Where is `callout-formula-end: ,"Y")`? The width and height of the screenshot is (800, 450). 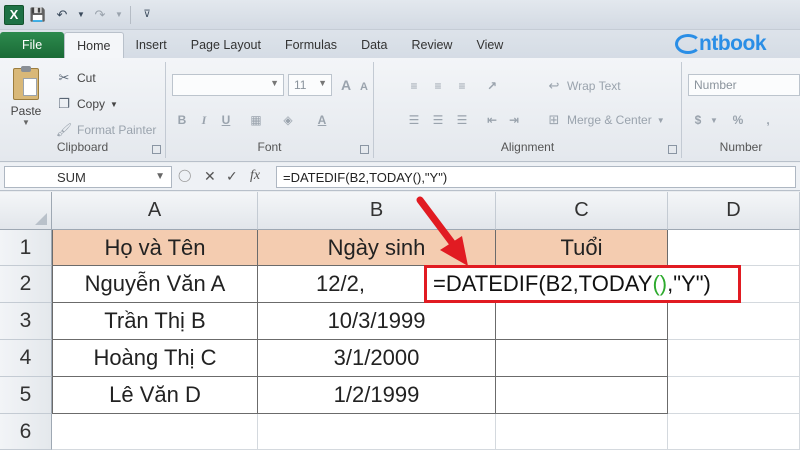
callout-formula-end: ,"Y") is located at coordinates (689, 283).